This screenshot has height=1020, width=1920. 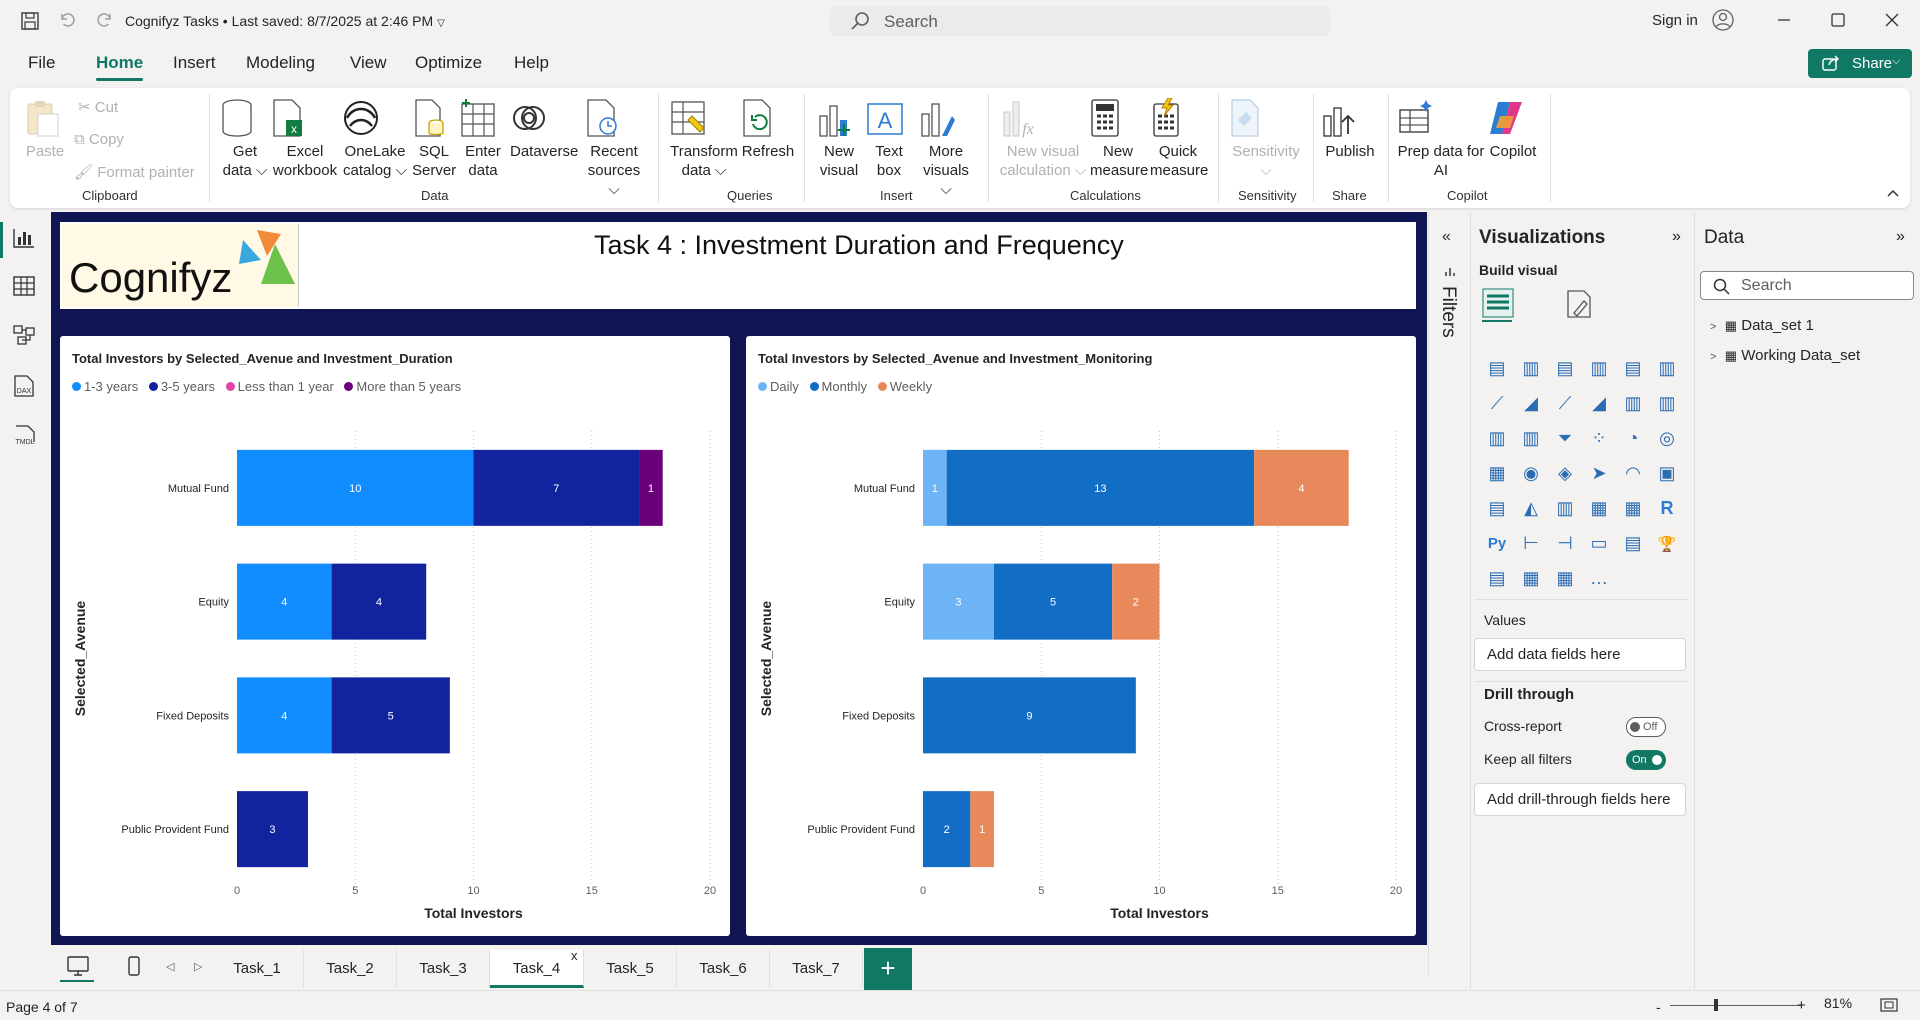 What do you see at coordinates (816, 969) in the screenshot?
I see `page-tab: Task_7` at bounding box center [816, 969].